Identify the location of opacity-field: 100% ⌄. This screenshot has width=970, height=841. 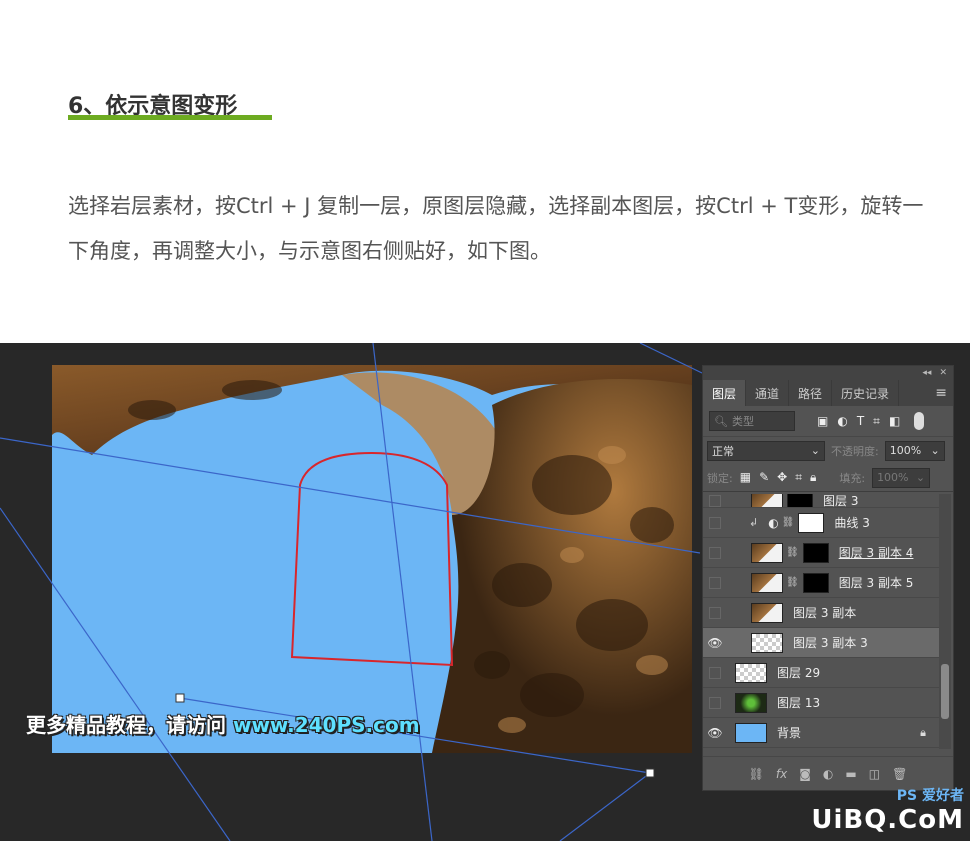
(914, 450).